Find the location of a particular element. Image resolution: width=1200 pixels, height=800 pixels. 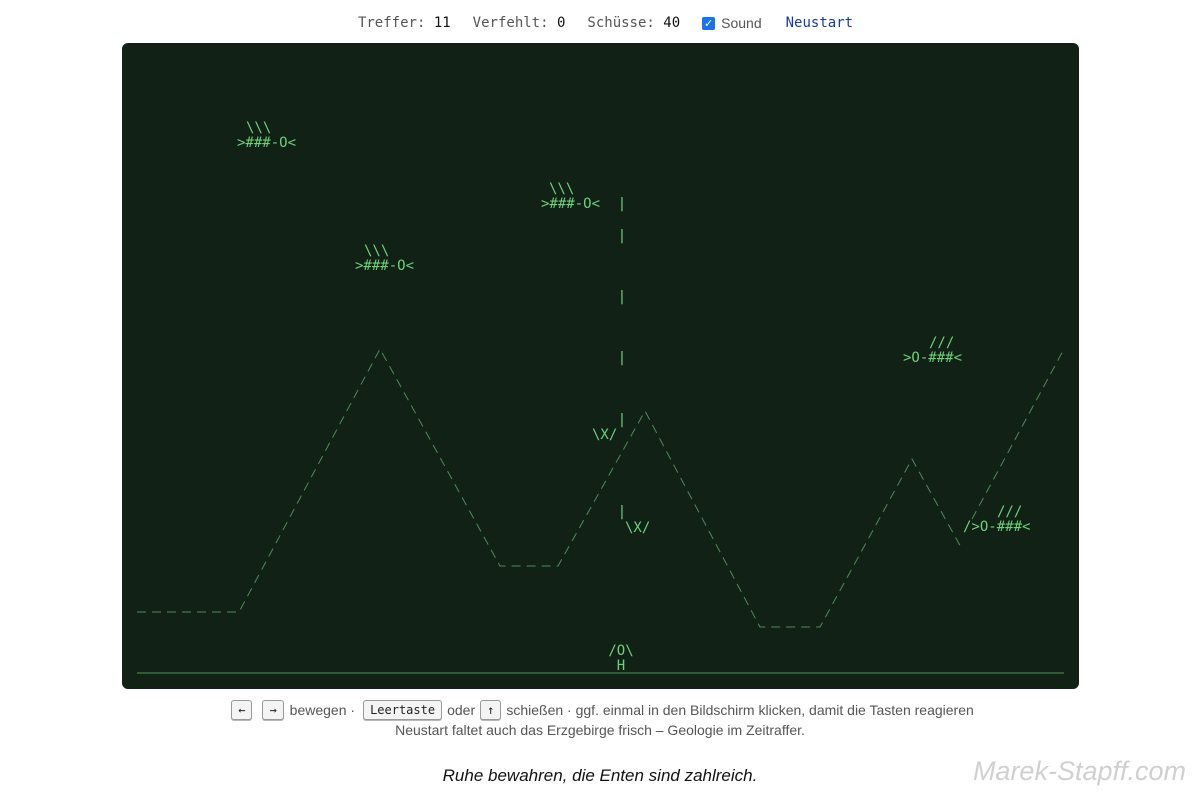

hunter-head: /O\ is located at coordinates (620, 651).